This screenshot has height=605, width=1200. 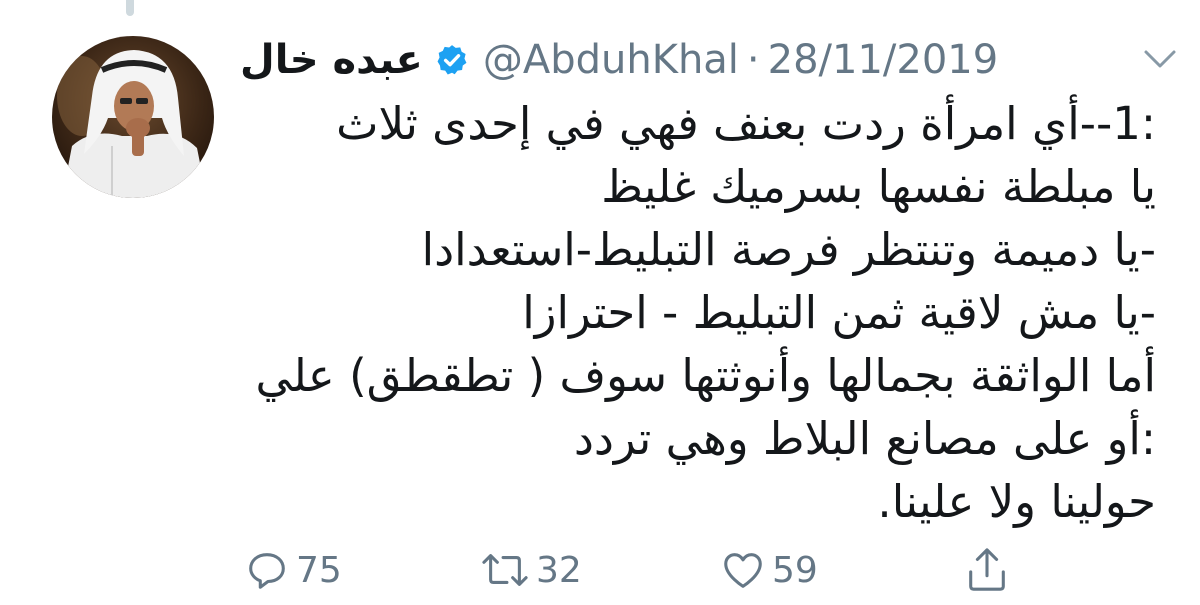 I want to click on author-display-name: عبده خال, so click(x=331, y=60).